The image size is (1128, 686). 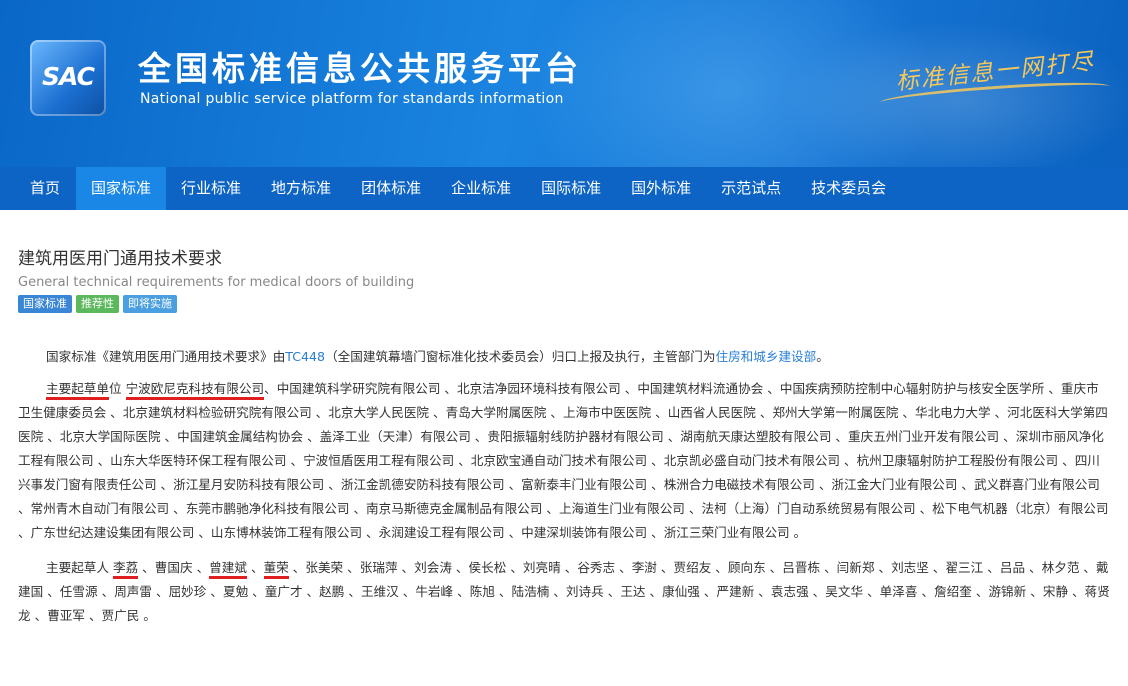 I want to click on drafter-name: 宋静, so click(x=1055, y=591).